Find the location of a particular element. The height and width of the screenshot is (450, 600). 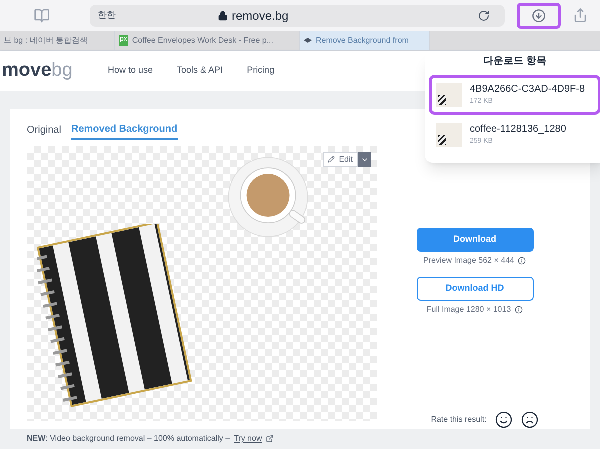

file-name: 4B9A266C-C3AD-4D9F-8 is located at coordinates (528, 90).